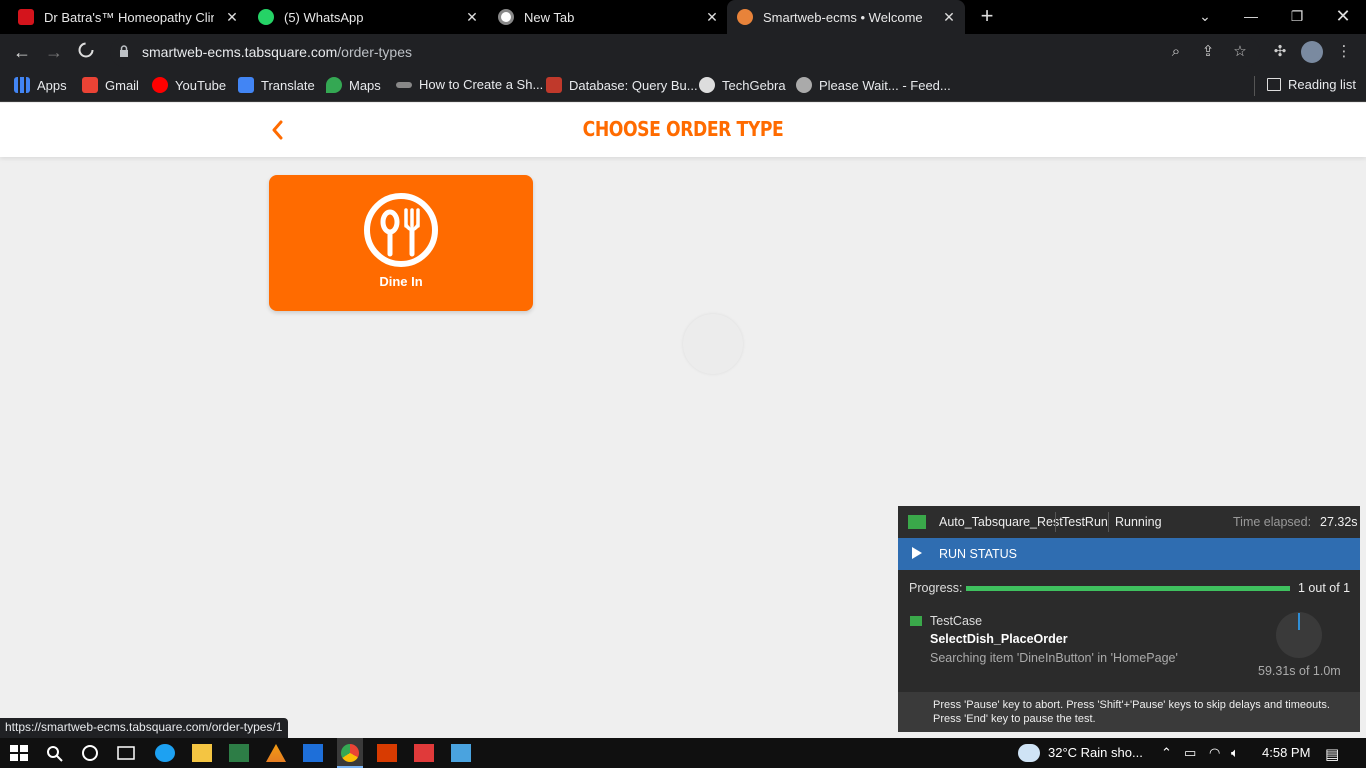 This screenshot has height=768, width=1366. Describe the element at coordinates (936, 588) in the screenshot. I see `progress-label: Progress:` at that location.